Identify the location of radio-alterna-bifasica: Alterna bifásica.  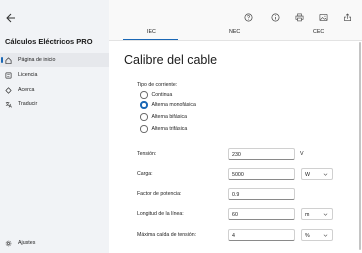
(163, 117).